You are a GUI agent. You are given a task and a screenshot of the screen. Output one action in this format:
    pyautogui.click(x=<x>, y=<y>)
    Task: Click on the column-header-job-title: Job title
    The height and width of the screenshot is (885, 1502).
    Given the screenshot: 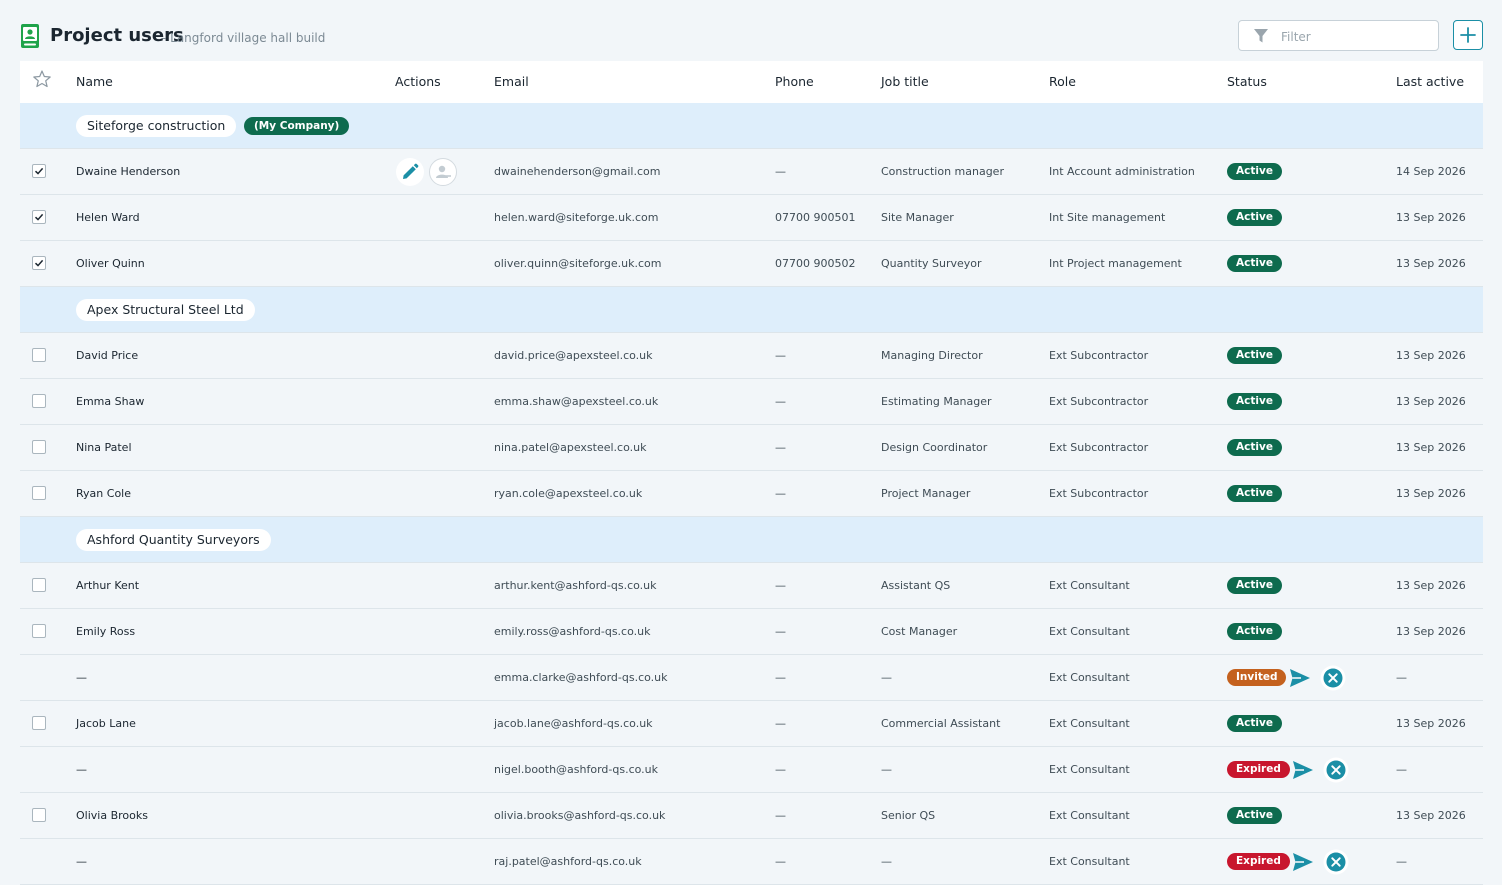 What is the action you would take?
    pyautogui.click(x=905, y=81)
    